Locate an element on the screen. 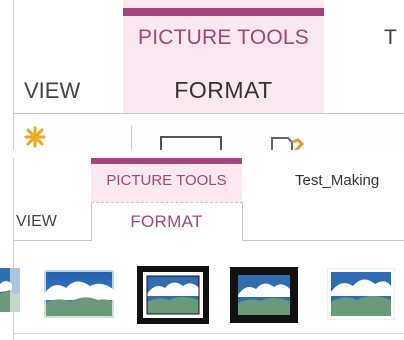  effects-star-icon is located at coordinates (35, 137).